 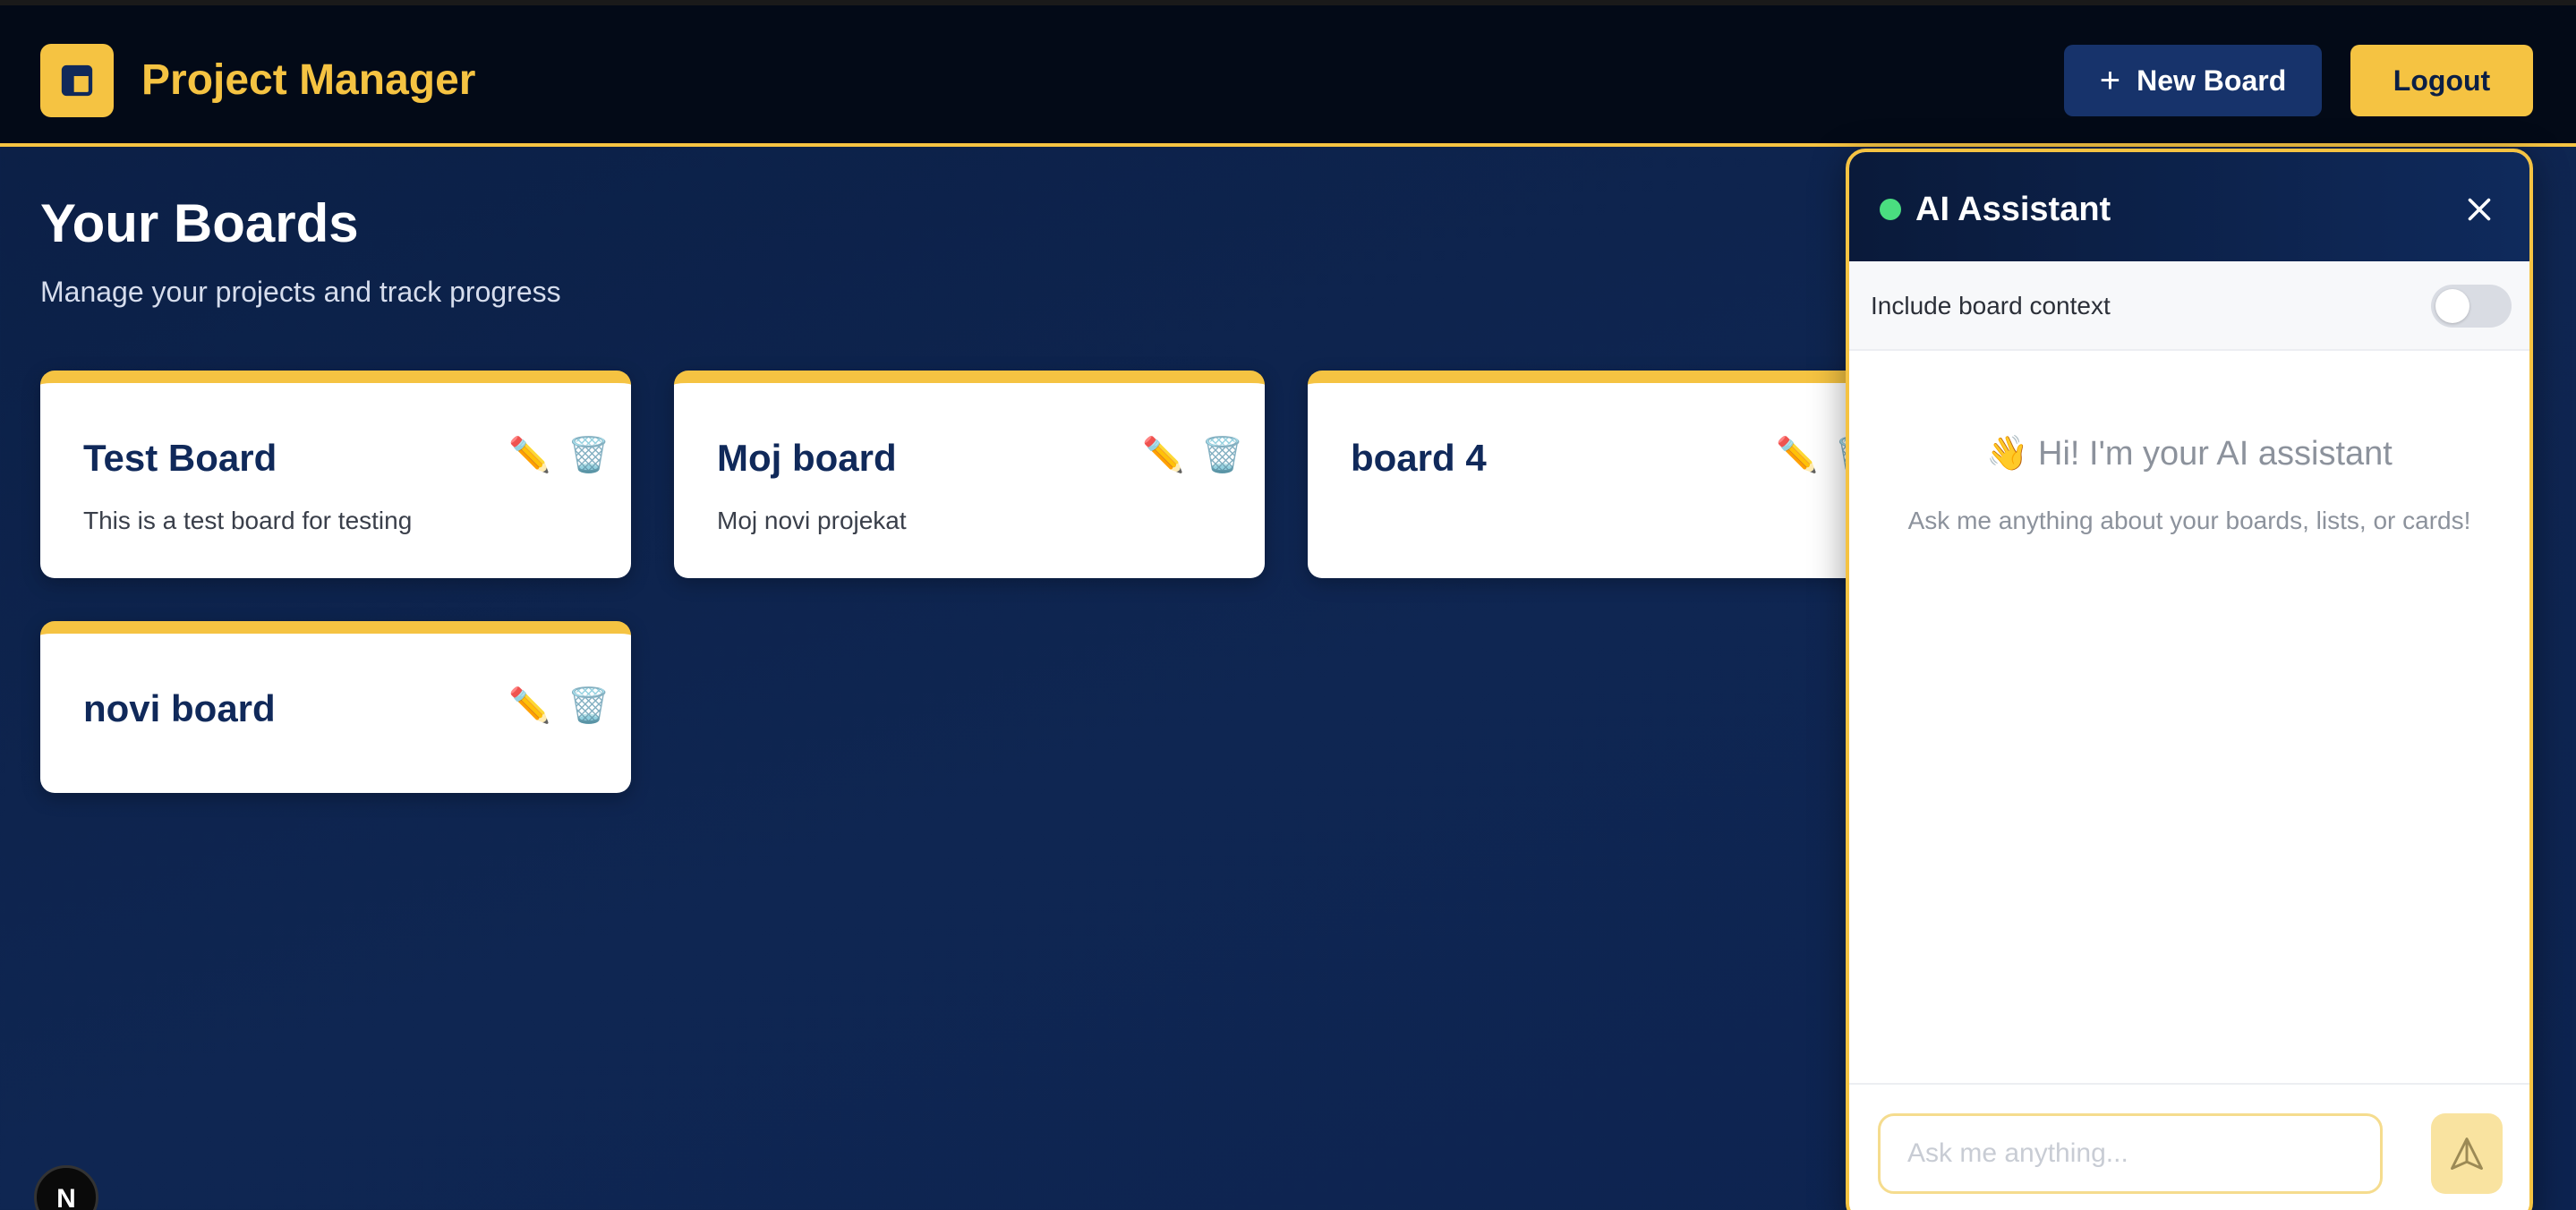 What do you see at coordinates (1288, 73) in the screenshot?
I see `top-header: Project Manager + New Board Logout` at bounding box center [1288, 73].